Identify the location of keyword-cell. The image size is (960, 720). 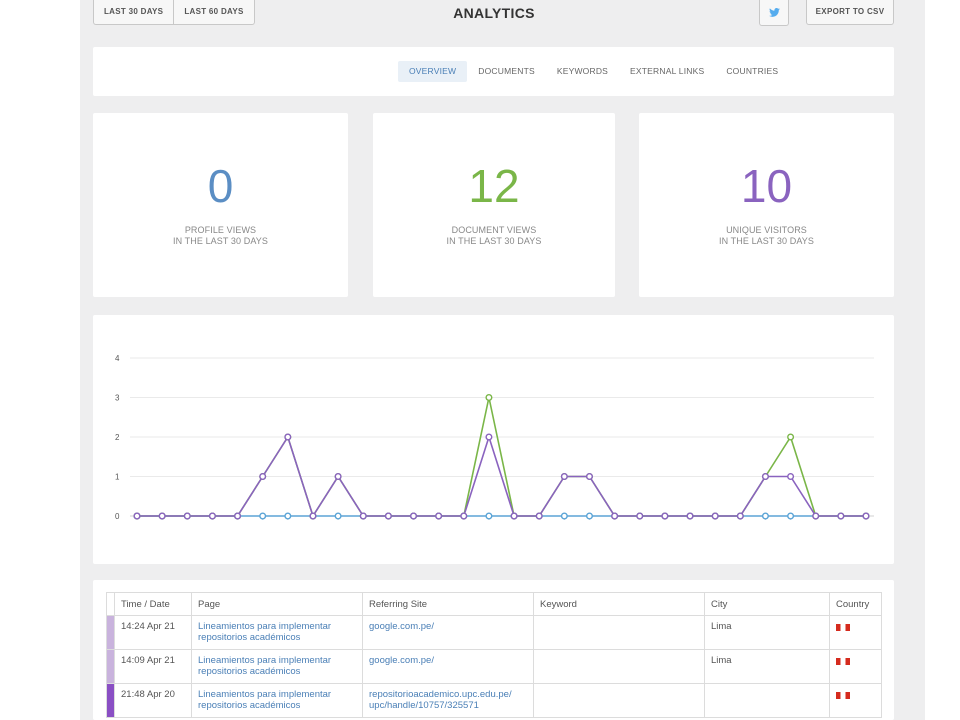
(619, 666).